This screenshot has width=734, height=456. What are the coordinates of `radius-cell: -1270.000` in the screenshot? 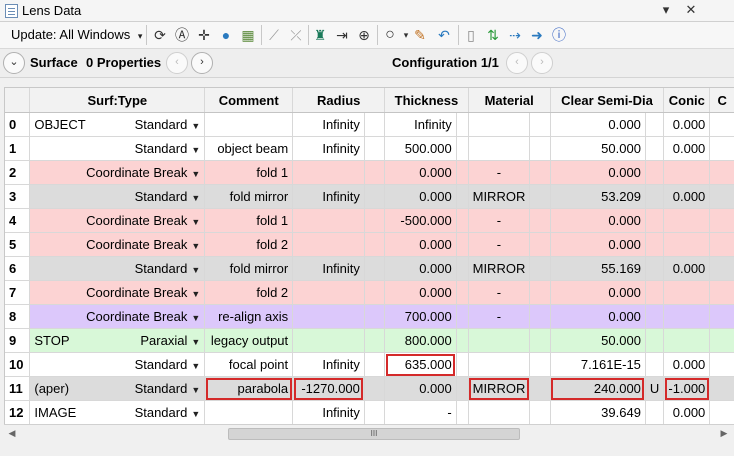 It's located at (328, 388).